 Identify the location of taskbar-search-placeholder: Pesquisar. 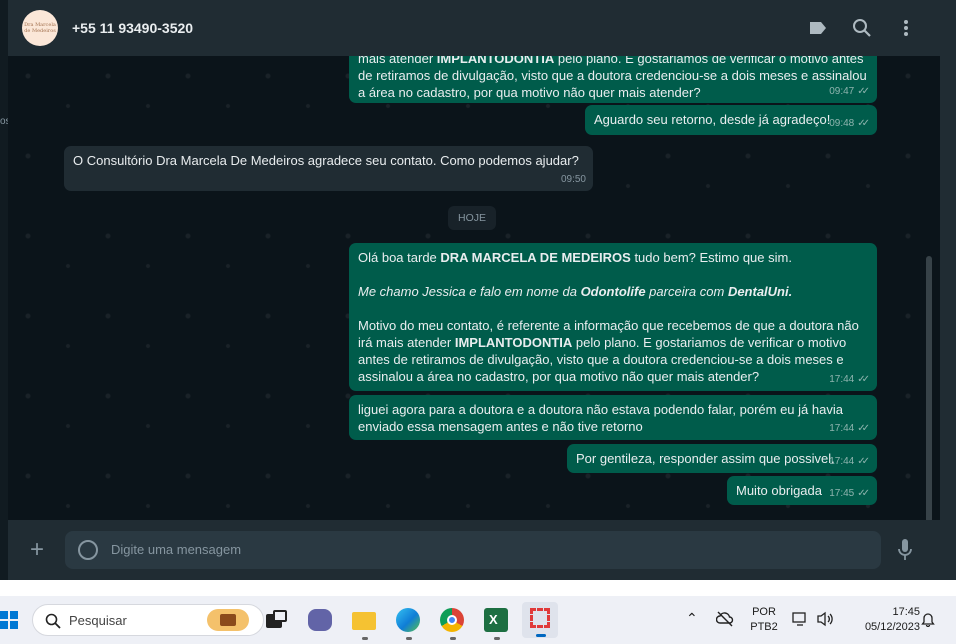
(98, 620).